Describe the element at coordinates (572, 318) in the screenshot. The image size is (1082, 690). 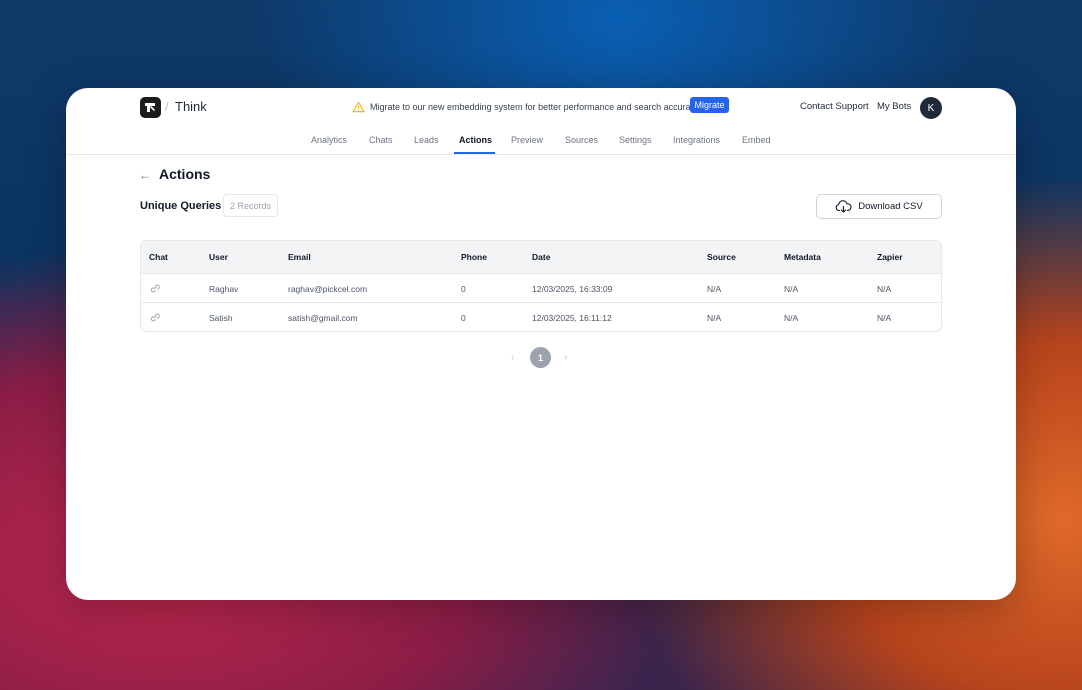
I see `cell-date: 12/03/2025, 16:11:12` at that location.